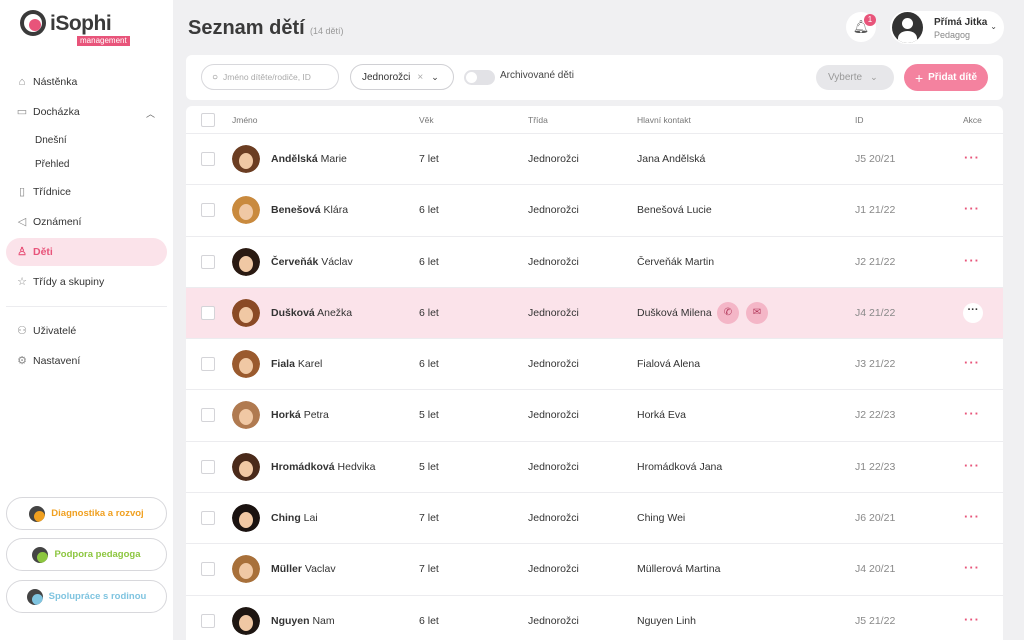 This screenshot has height=640, width=1024. What do you see at coordinates (972, 120) in the screenshot?
I see `column-header-actions: Akce` at bounding box center [972, 120].